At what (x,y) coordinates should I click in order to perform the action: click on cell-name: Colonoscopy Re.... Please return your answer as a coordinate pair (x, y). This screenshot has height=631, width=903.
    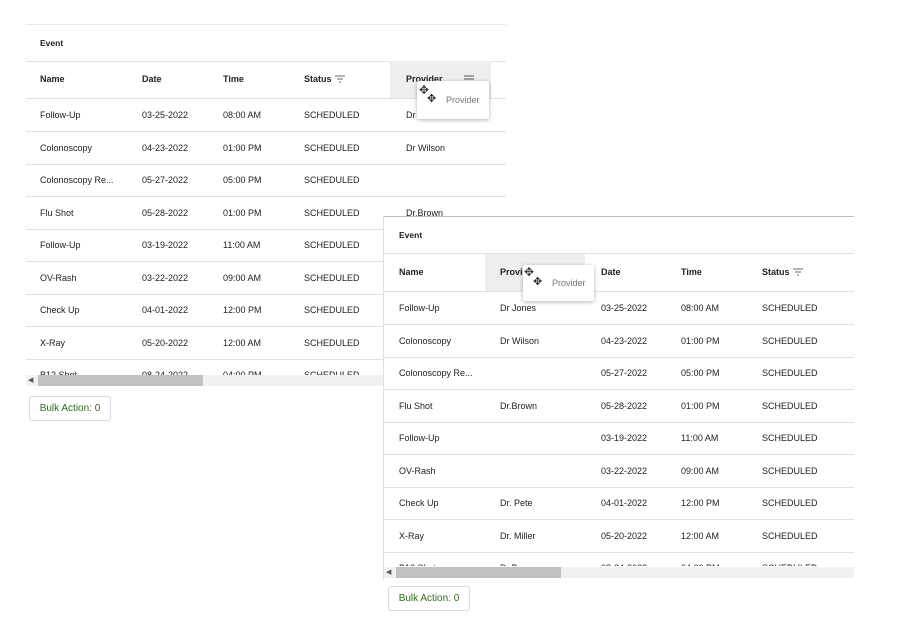
    Looking at the image, I should click on (436, 373).